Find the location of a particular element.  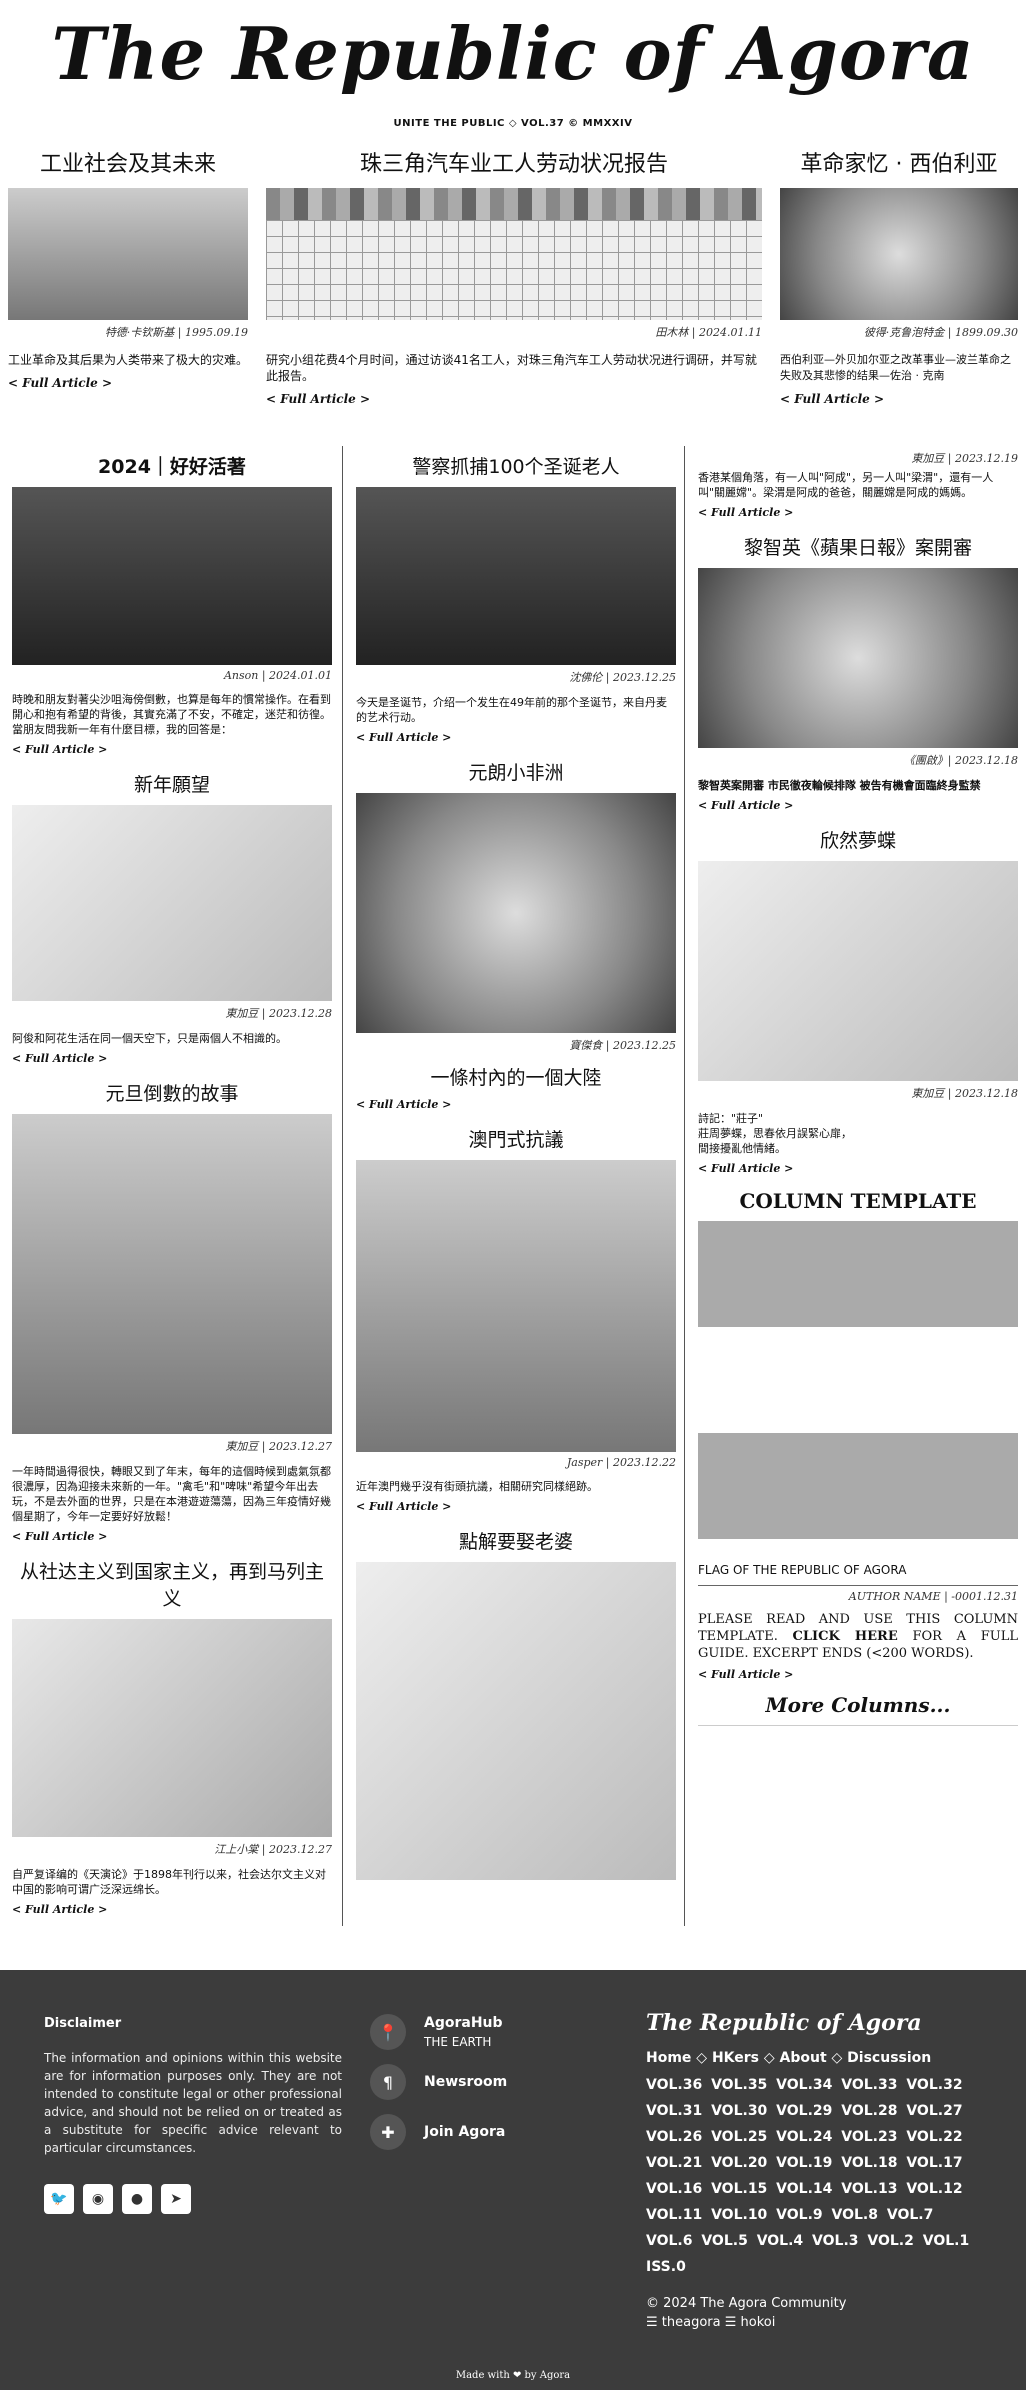

template-byline: AUTHOR NAME | -0001.12.31 is located at coordinates (933, 1596).